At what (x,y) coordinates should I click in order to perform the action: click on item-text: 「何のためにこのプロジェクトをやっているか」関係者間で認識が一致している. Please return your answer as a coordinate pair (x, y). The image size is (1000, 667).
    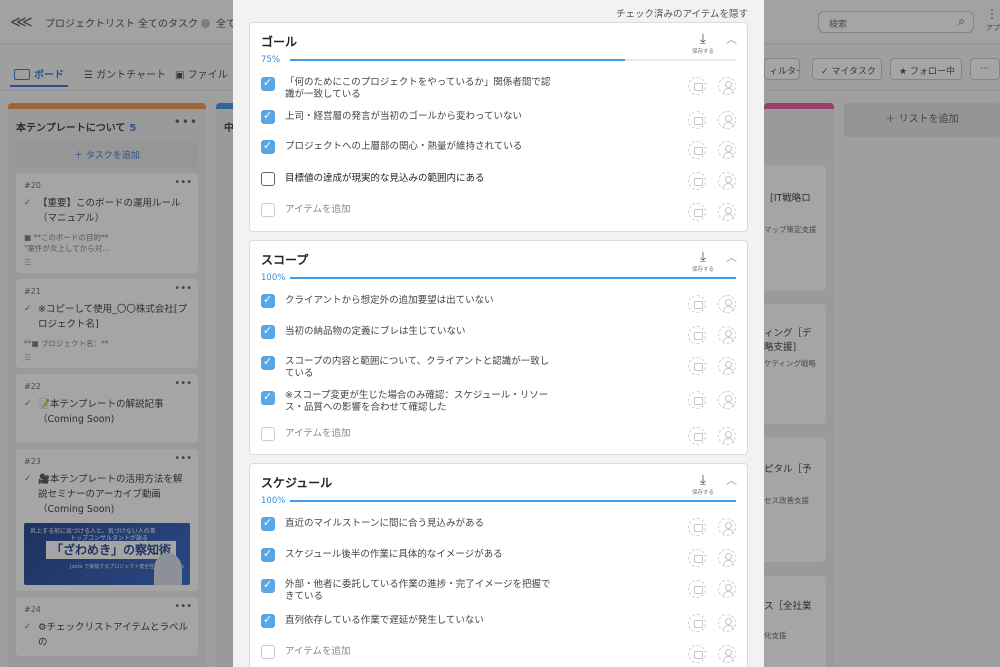
    Looking at the image, I should click on (420, 89).